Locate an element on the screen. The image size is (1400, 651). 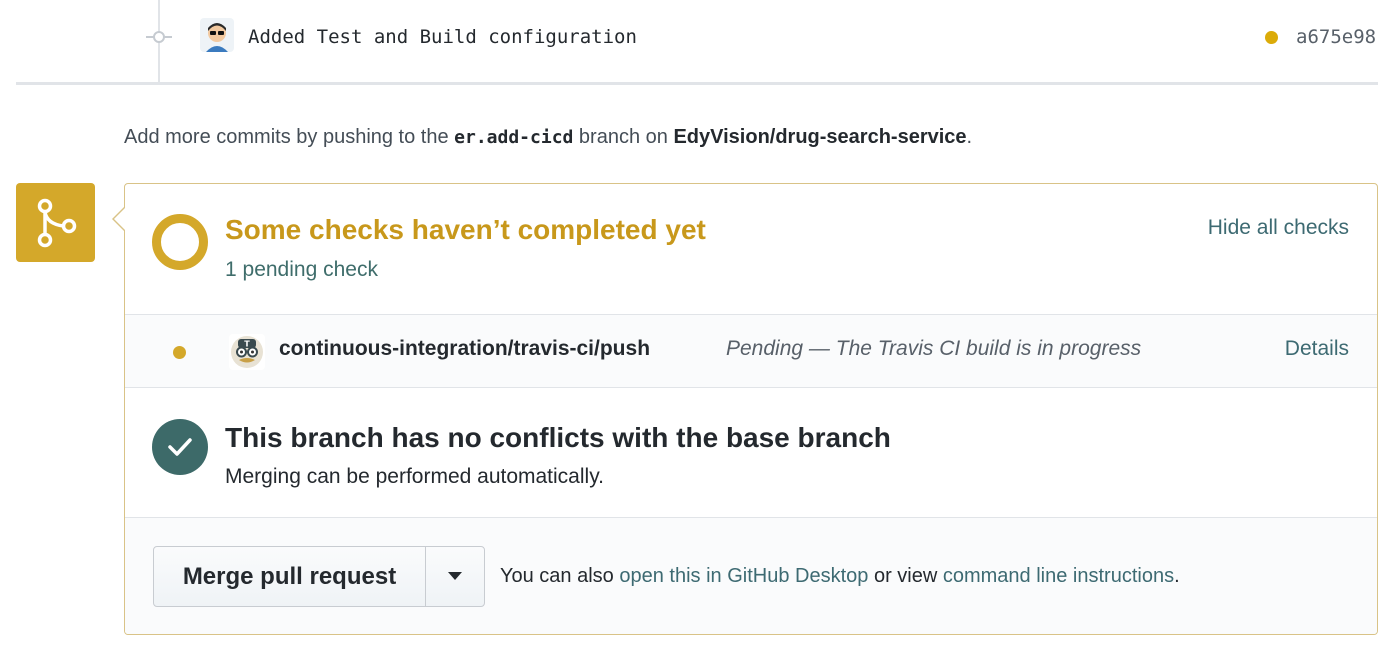
check-details-link: Details is located at coordinates (1317, 349).